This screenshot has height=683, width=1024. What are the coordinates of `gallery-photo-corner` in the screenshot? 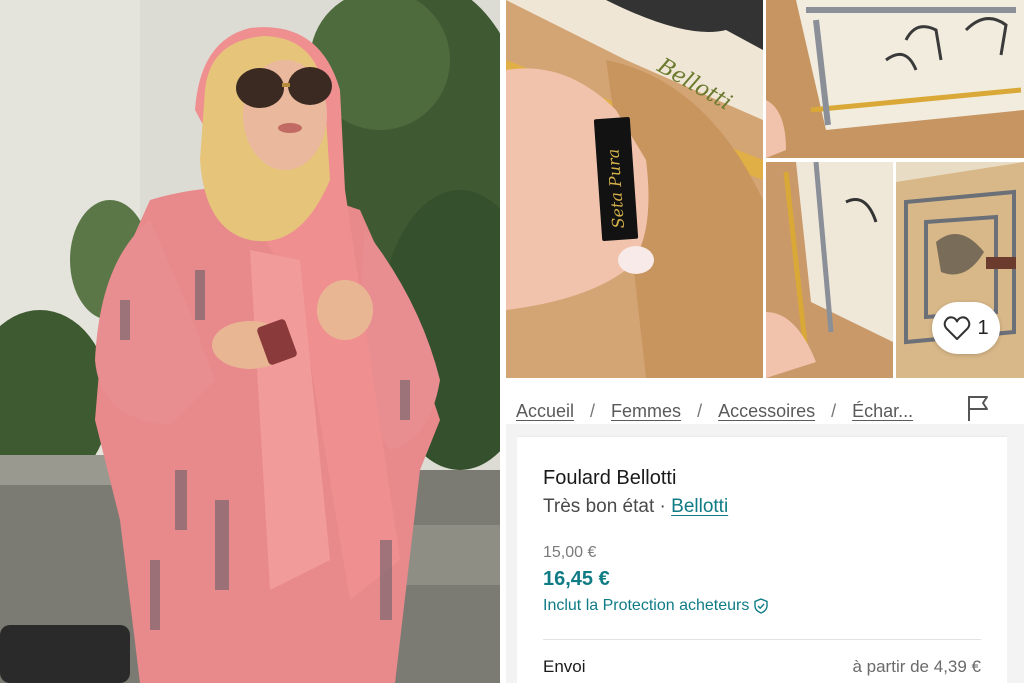 It's located at (829, 270).